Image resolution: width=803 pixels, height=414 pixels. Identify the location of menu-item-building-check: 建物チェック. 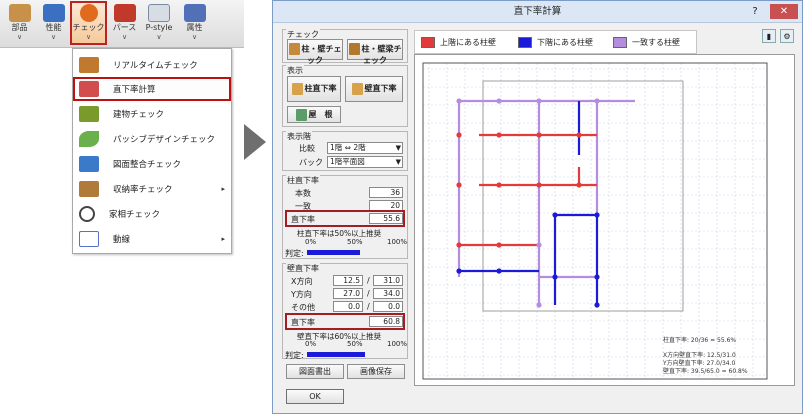
(152, 114).